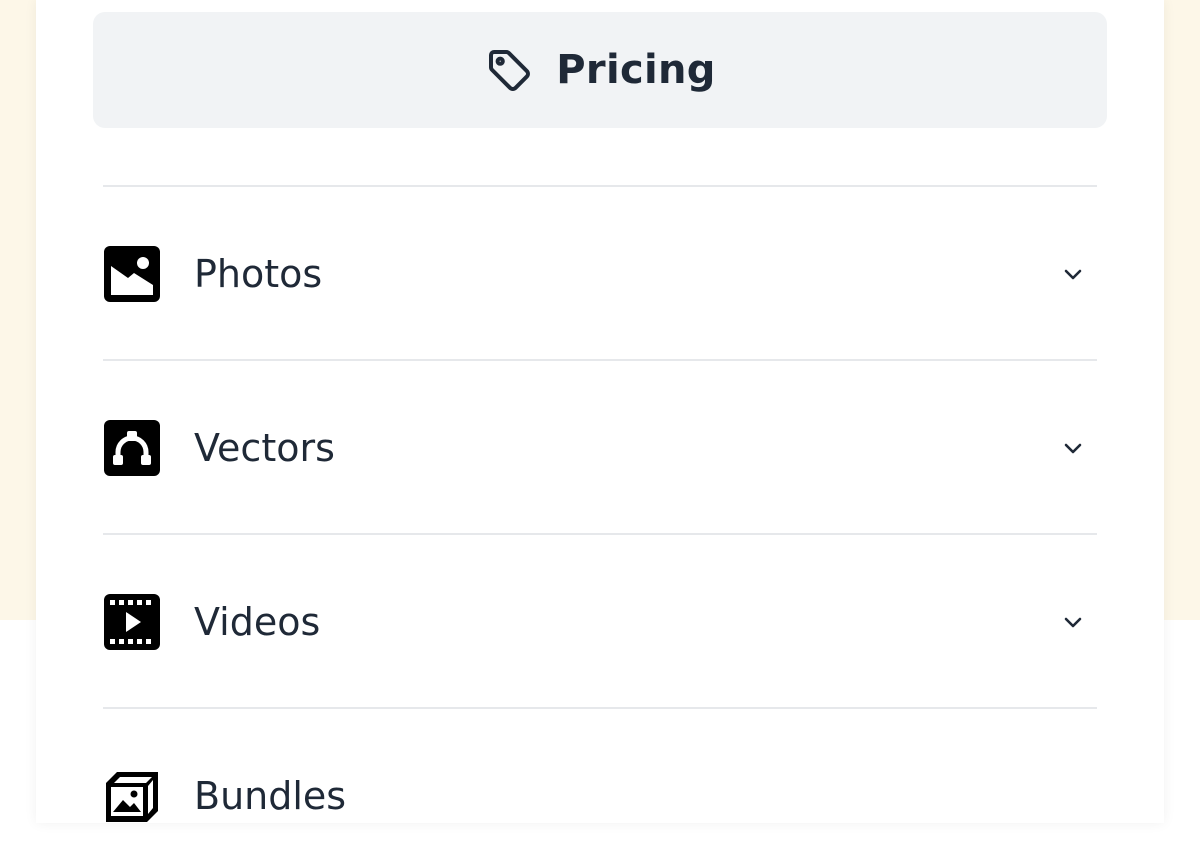  I want to click on bundle-icon, so click(132, 796).